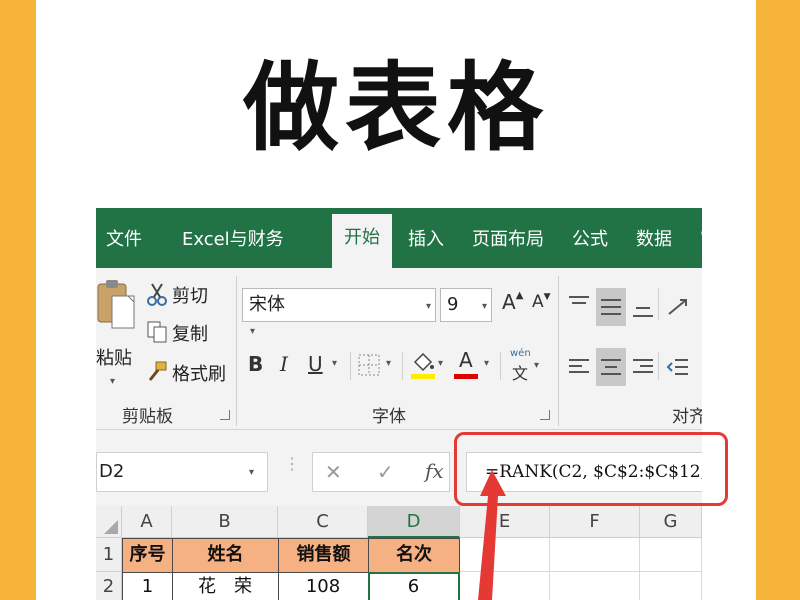 The height and width of the screenshot is (600, 800). Describe the element at coordinates (147, 522) in the screenshot. I see `column-header-a: A` at that location.